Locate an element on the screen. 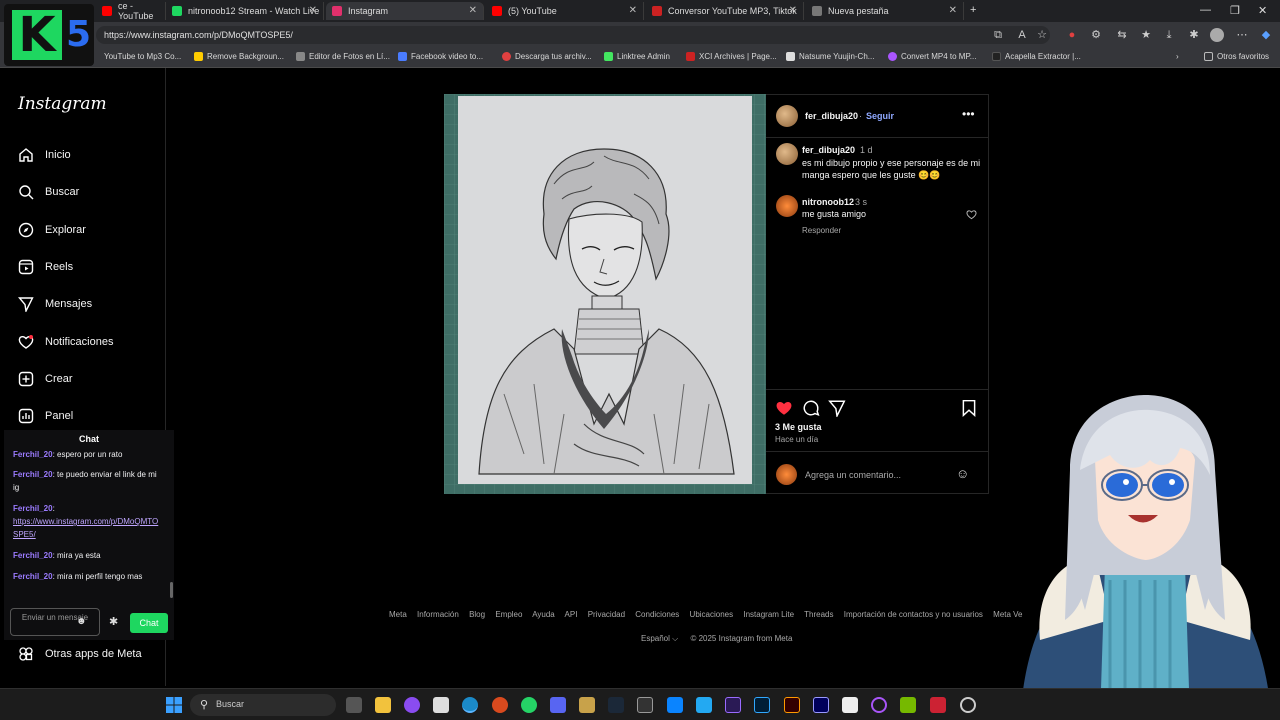  steam-icon is located at coordinates (616, 705).